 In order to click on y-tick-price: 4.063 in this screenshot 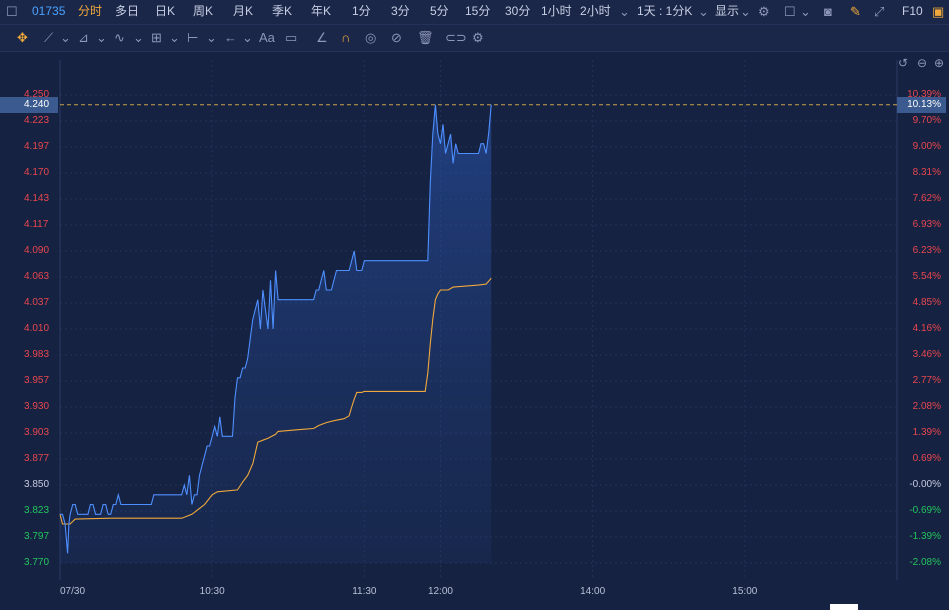, I will do `click(37, 276)`.